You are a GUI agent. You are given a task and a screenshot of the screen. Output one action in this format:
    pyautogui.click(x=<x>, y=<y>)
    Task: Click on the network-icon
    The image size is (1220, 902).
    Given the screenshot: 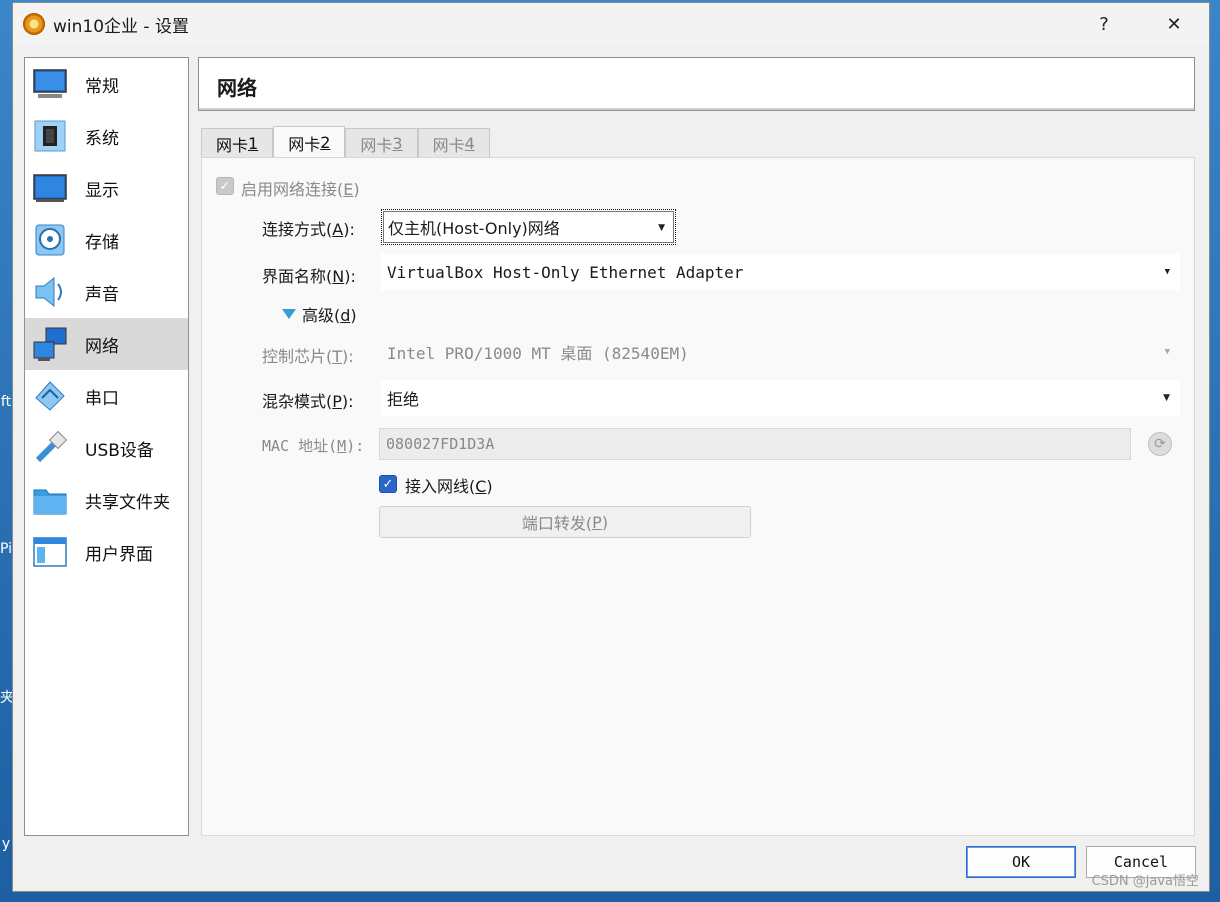 What is the action you would take?
    pyautogui.click(x=50, y=344)
    